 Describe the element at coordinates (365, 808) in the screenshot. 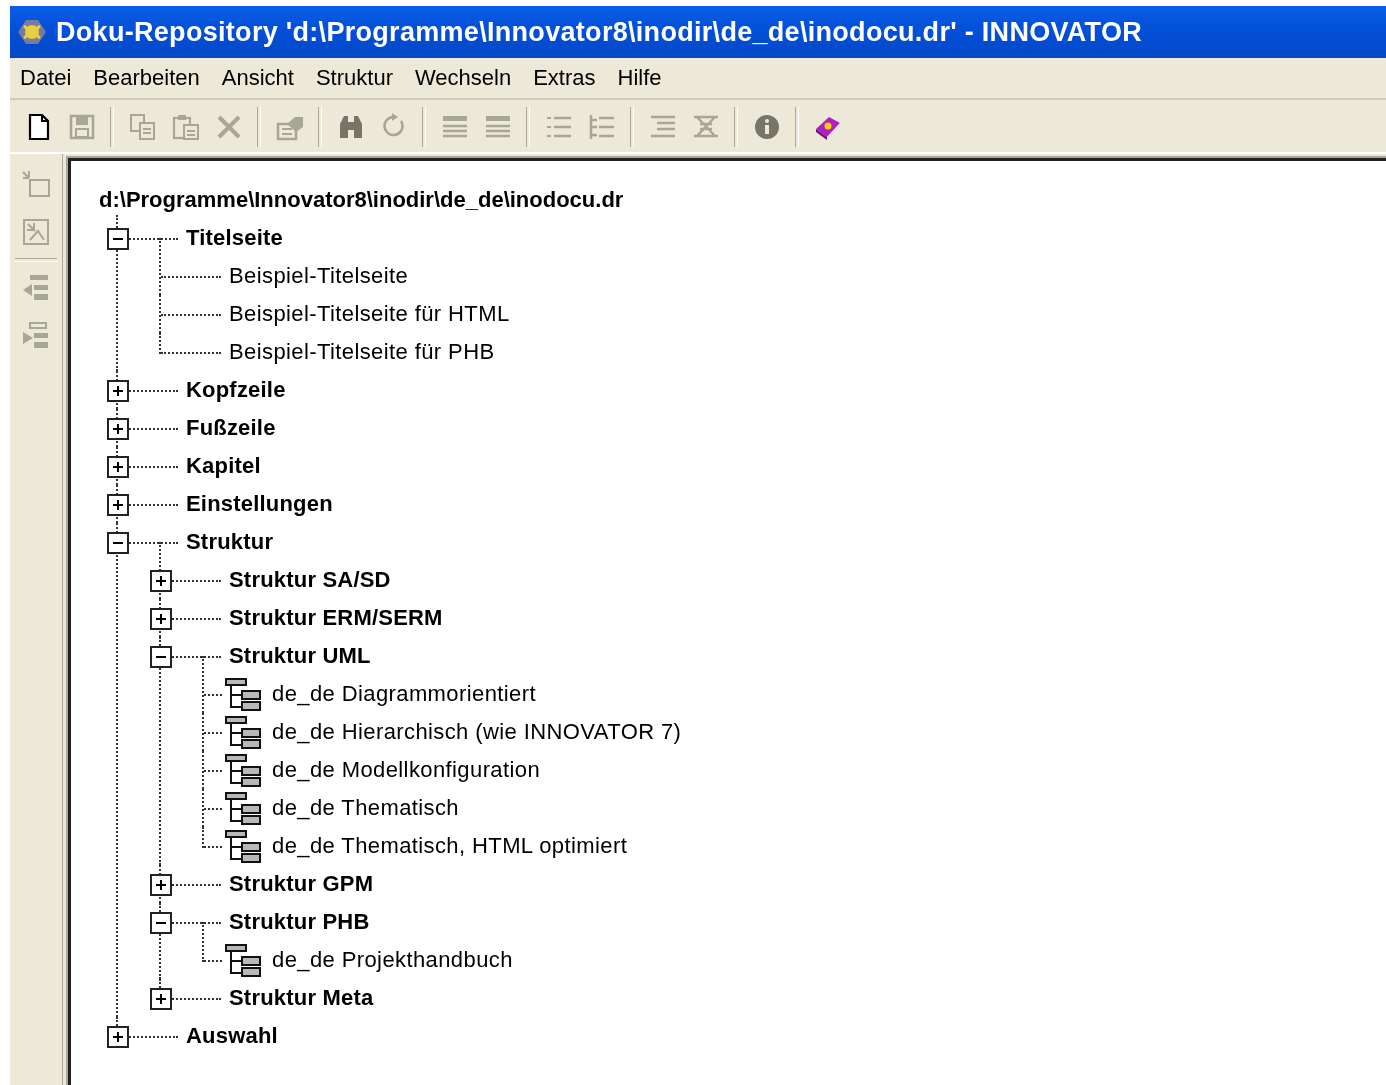

I see `tree-item: de_de Thematisch` at that location.